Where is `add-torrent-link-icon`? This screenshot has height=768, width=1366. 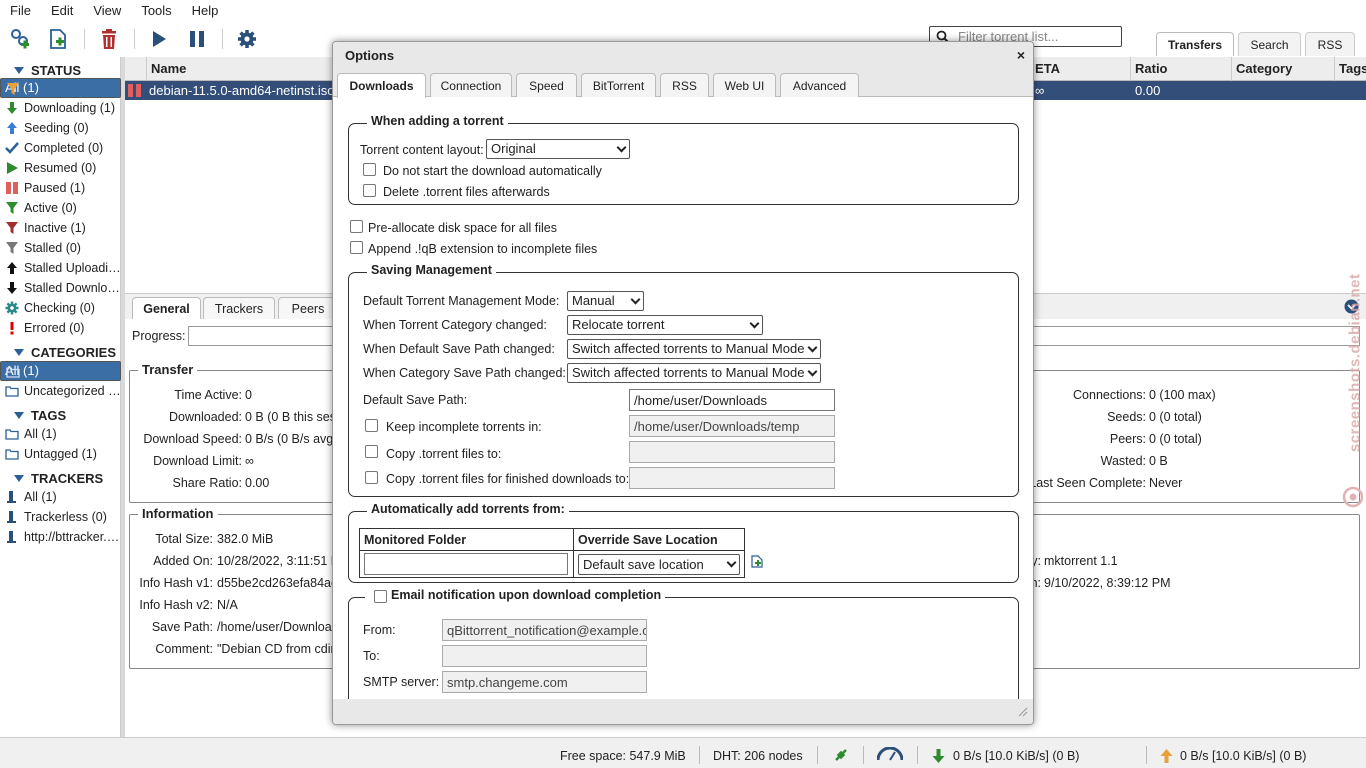 add-torrent-link-icon is located at coordinates (20, 39).